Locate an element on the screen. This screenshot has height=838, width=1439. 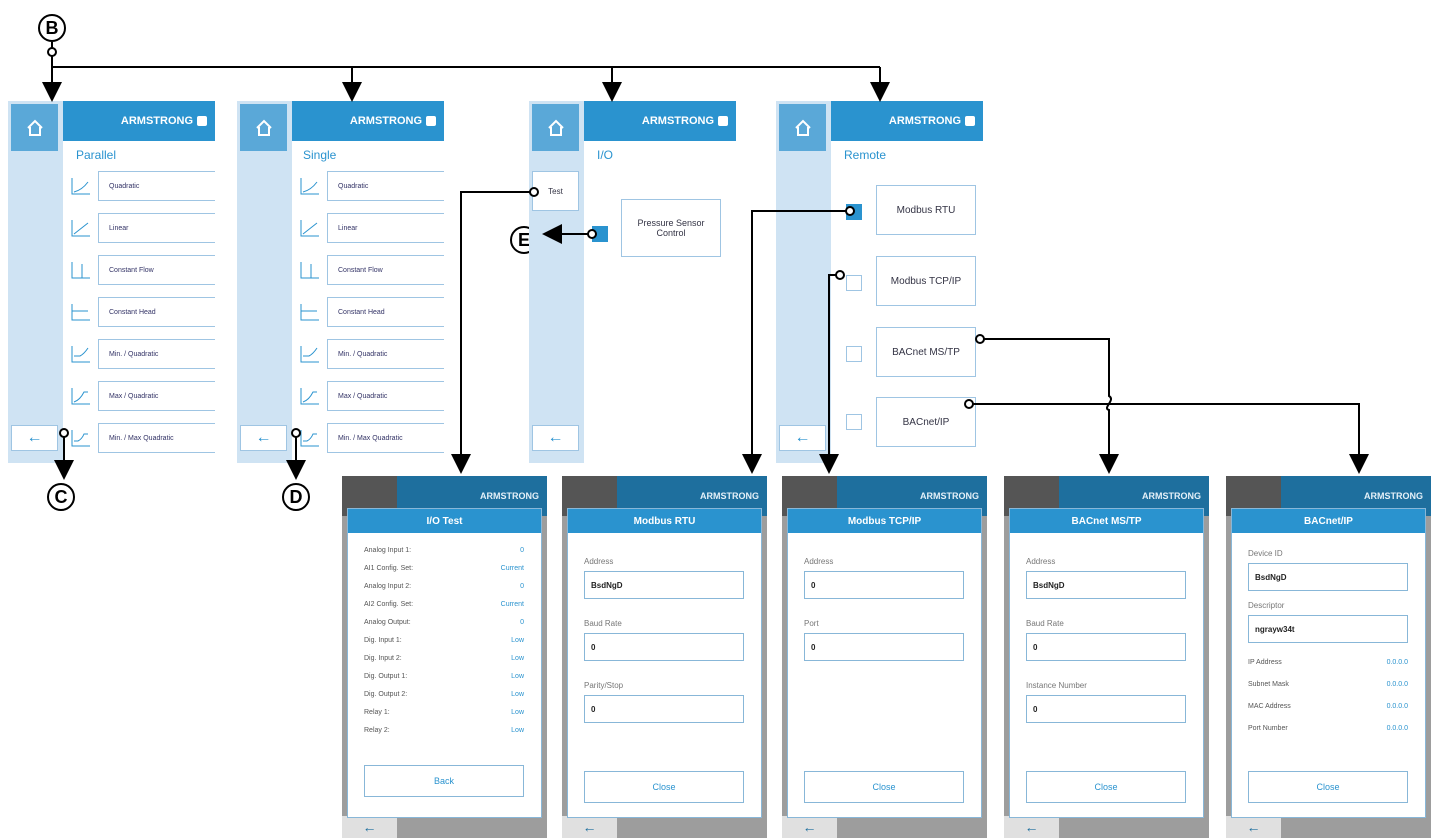
field-label: Address is located at coordinates (819, 561).